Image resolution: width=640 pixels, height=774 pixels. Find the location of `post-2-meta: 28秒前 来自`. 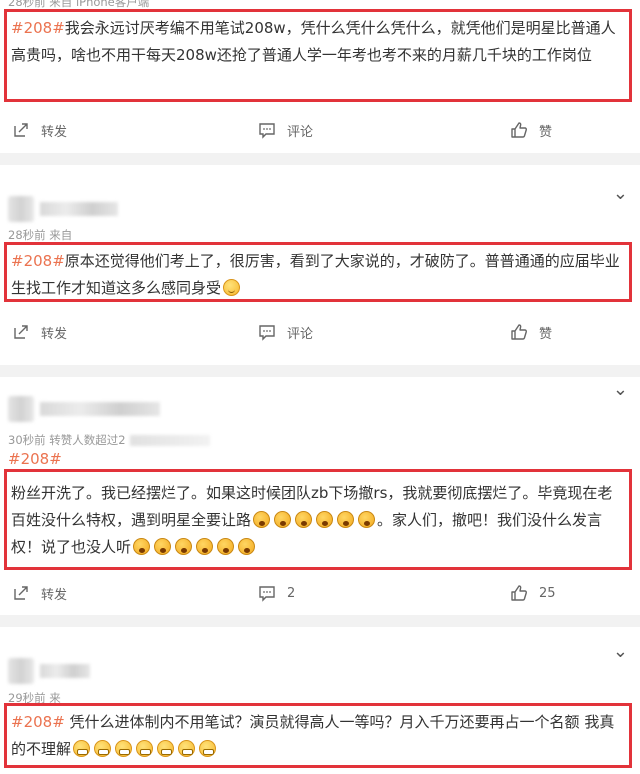

post-2-meta: 28秒前 来自 is located at coordinates (40, 235).